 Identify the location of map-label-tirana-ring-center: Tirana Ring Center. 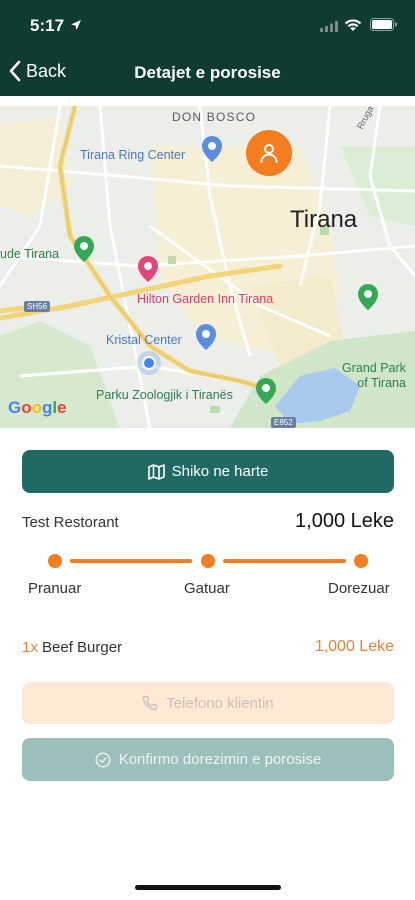
(133, 155).